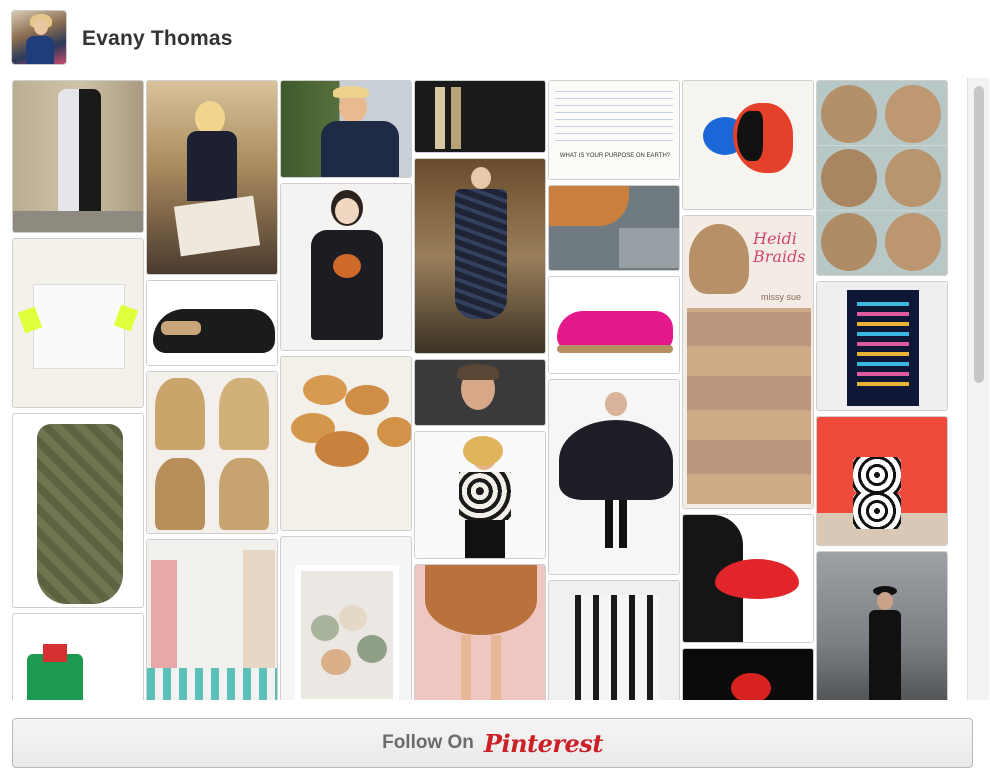 The height and width of the screenshot is (783, 990). I want to click on pin-item: Heidi Braids missy sue, so click(748, 362).